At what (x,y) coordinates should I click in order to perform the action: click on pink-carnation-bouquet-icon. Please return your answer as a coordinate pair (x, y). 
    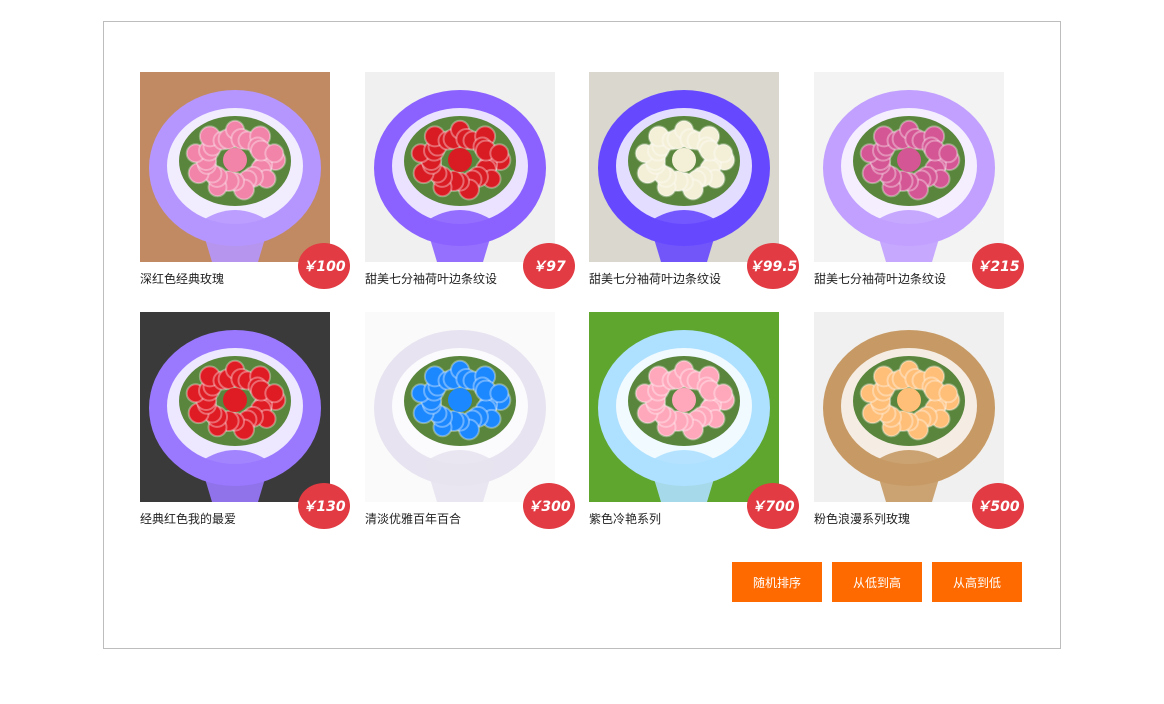
    Looking at the image, I should click on (235, 167).